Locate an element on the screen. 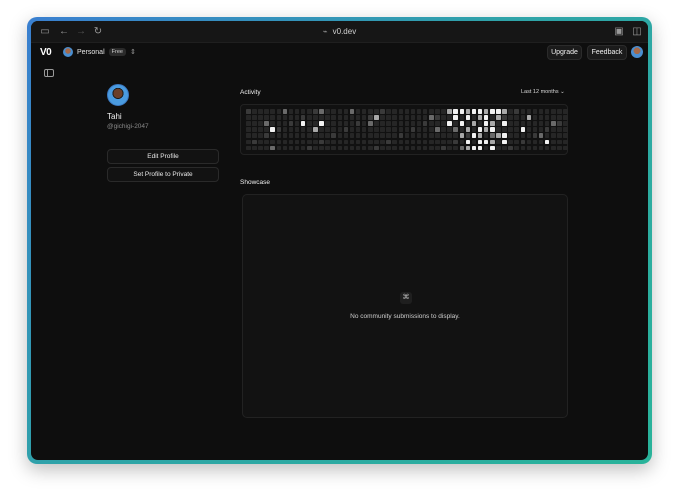 This screenshot has width=679, height=500. upgrade-button: Upgrade is located at coordinates (564, 52).